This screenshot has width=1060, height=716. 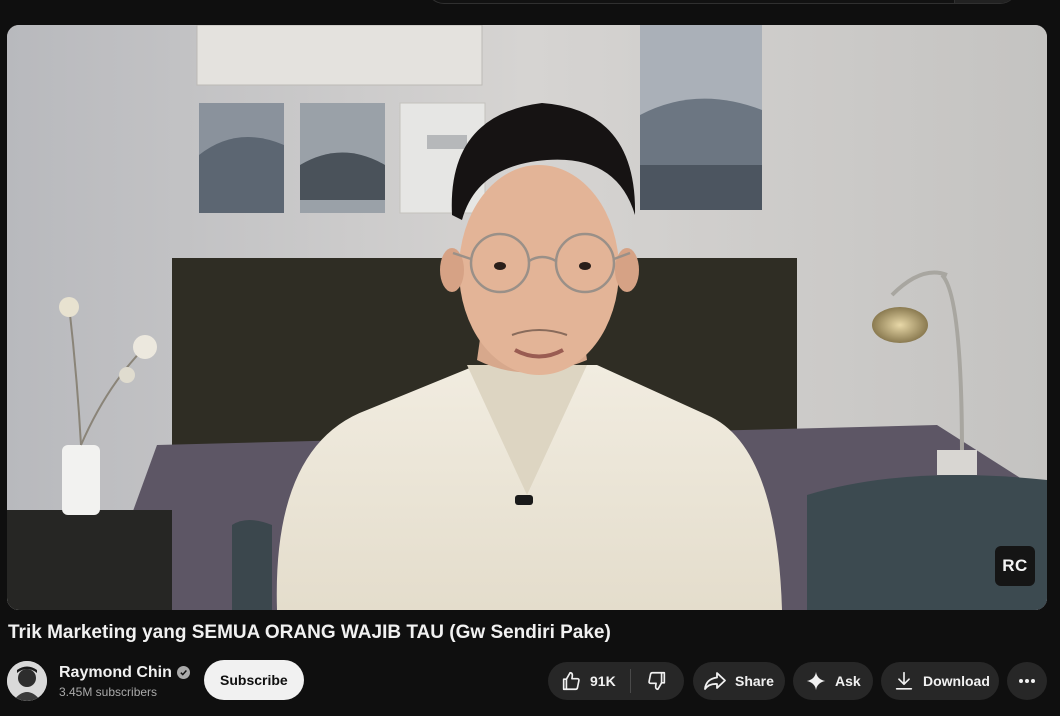 I want to click on sparkle-icon, so click(x=816, y=681).